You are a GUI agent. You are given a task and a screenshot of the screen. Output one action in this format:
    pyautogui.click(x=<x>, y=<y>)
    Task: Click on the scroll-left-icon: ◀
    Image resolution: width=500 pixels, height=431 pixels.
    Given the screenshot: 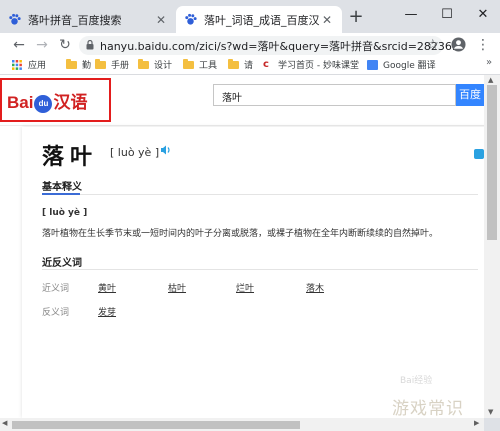 What is the action you would take?
    pyautogui.click(x=4, y=423)
    